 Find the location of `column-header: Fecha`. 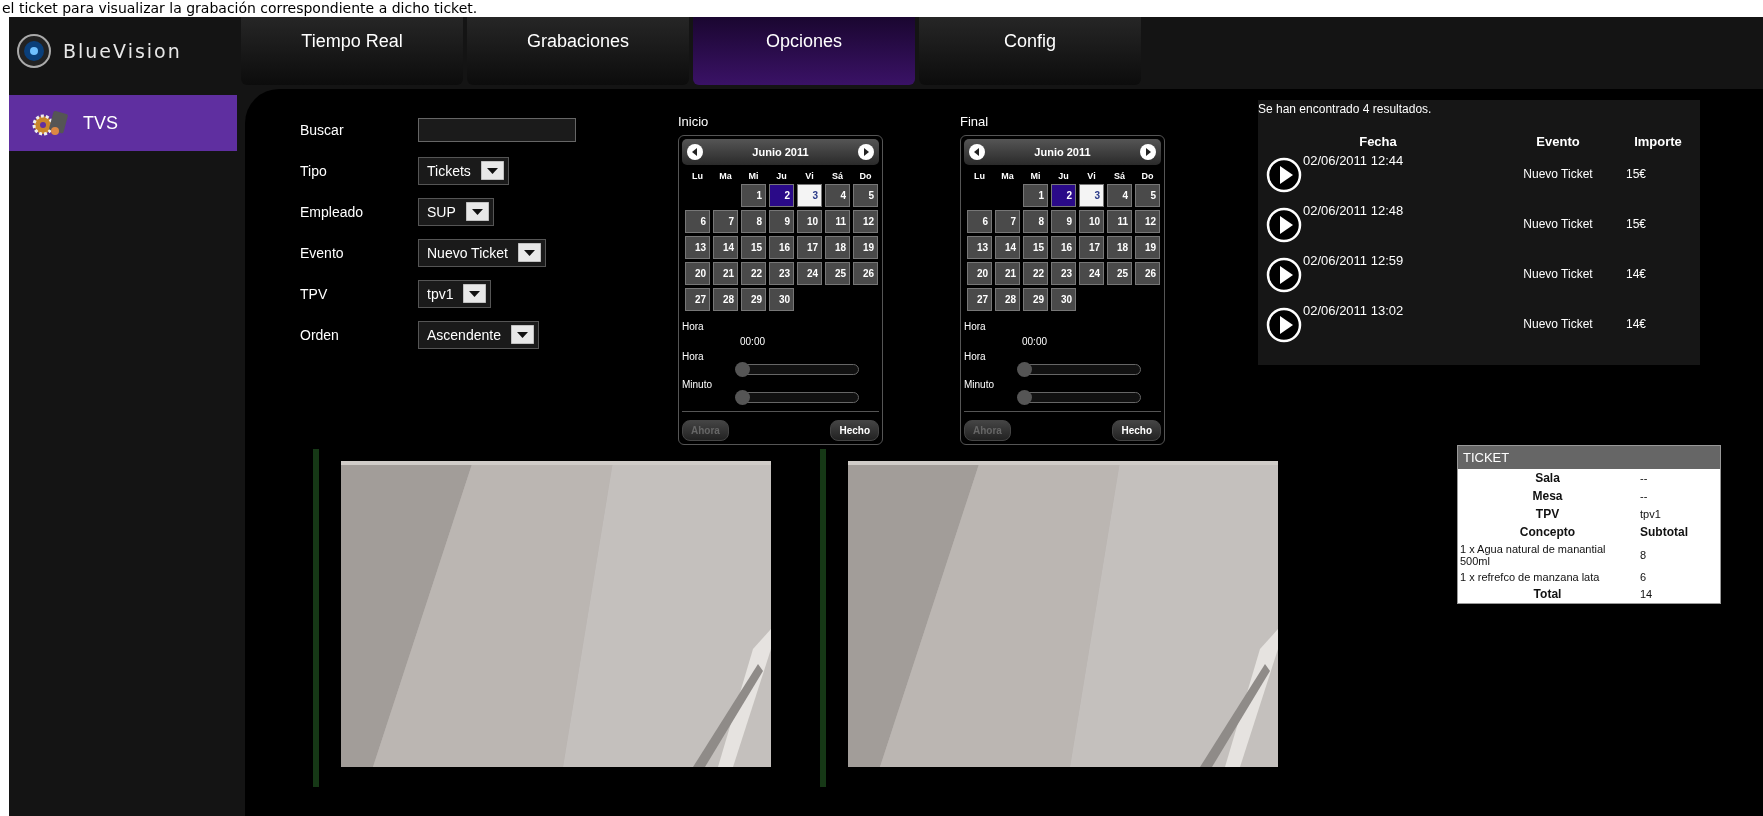

column-header: Fecha is located at coordinates (1378, 141).